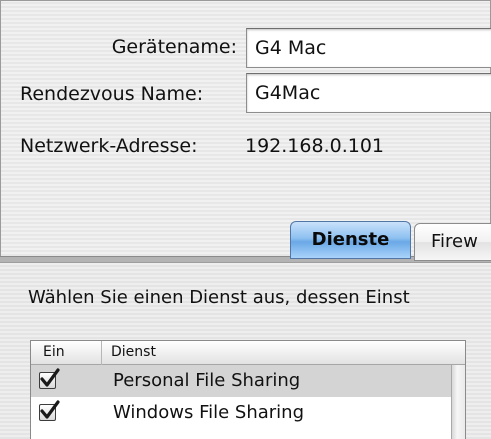 This screenshot has height=439, width=491. What do you see at coordinates (174, 47) in the screenshot?
I see `device-name-label: Gerätename:` at bounding box center [174, 47].